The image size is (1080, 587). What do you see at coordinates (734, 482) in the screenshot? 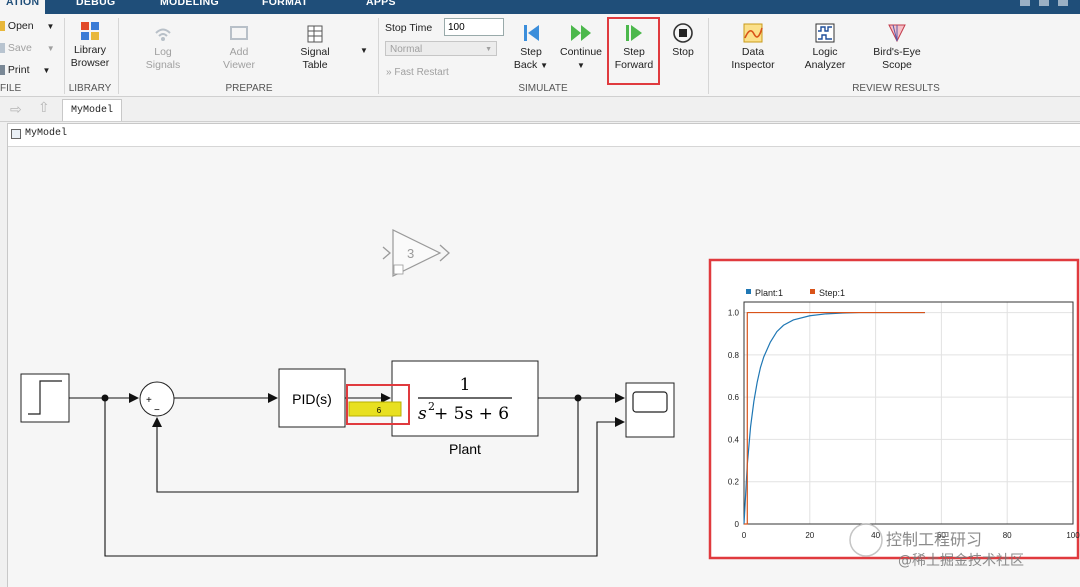
I see `y-tick-label: 0.2` at bounding box center [734, 482].